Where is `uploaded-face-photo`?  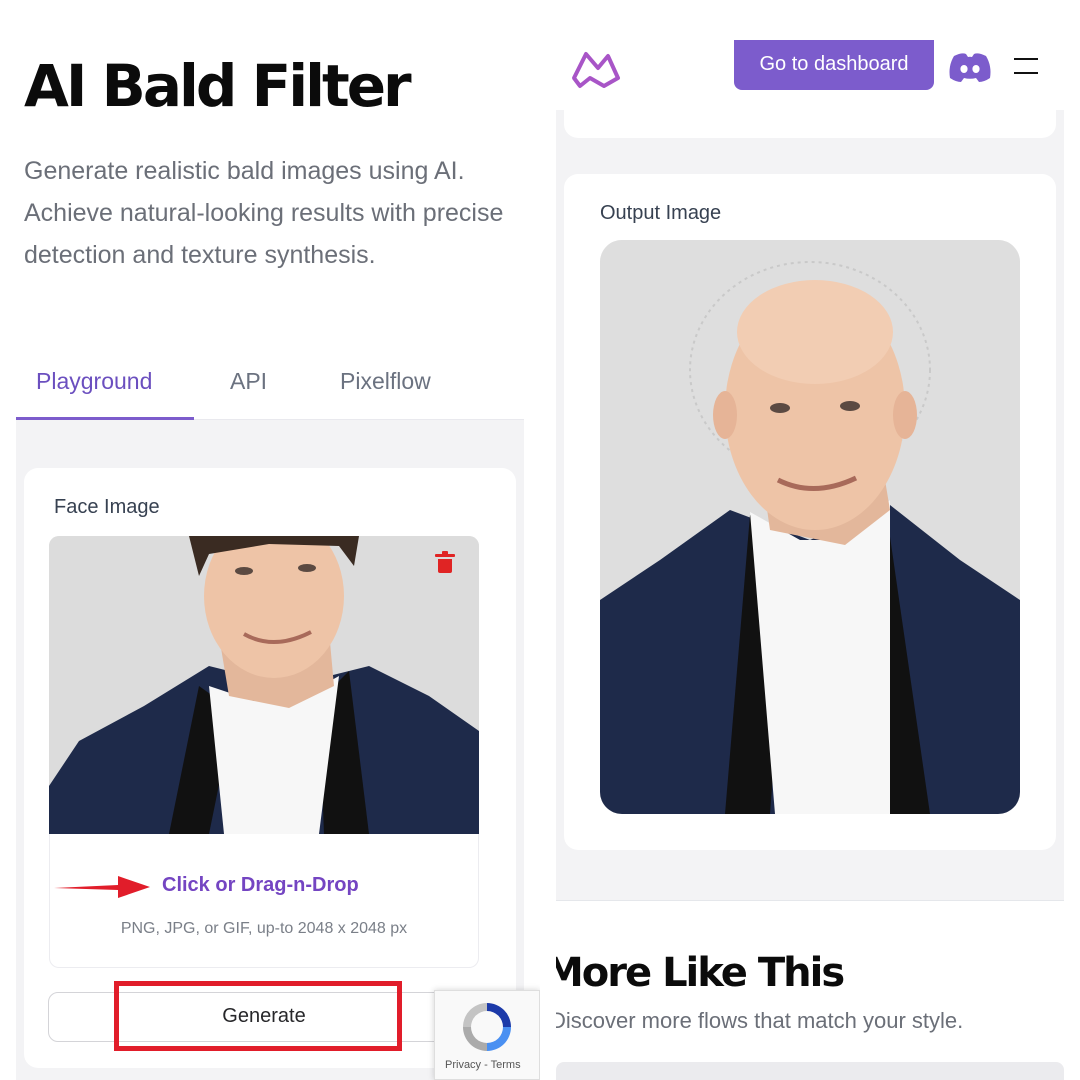 uploaded-face-photo is located at coordinates (264, 685).